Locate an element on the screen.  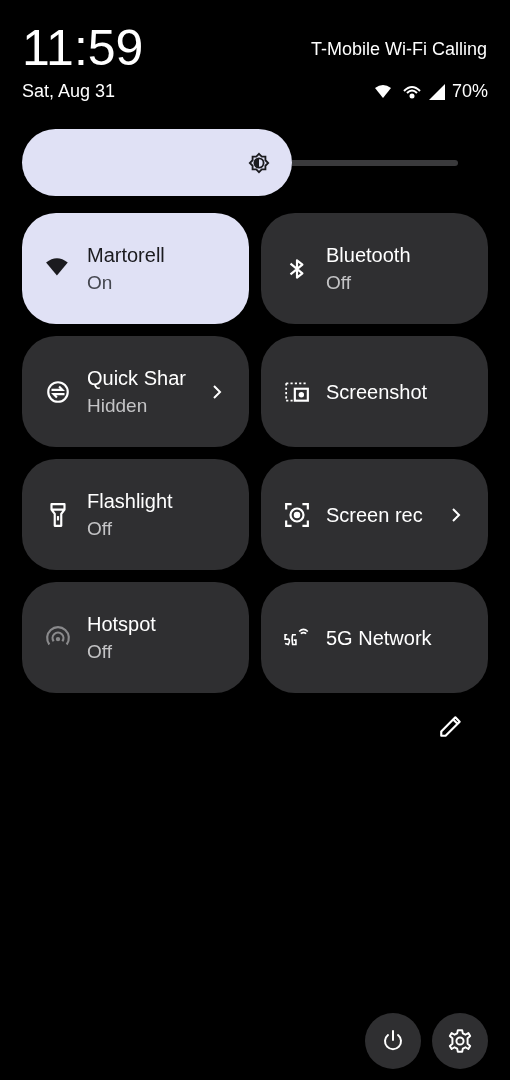
brightness-icon is located at coordinates (259, 162).